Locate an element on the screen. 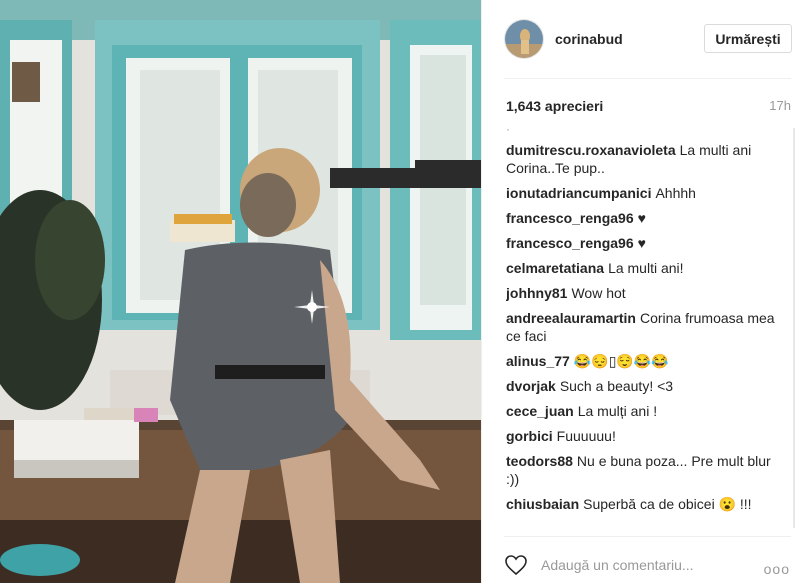 Image resolution: width=801 pixels, height=583 pixels. comment-username: dumitrescu.roxanavioleta is located at coordinates (591, 150).